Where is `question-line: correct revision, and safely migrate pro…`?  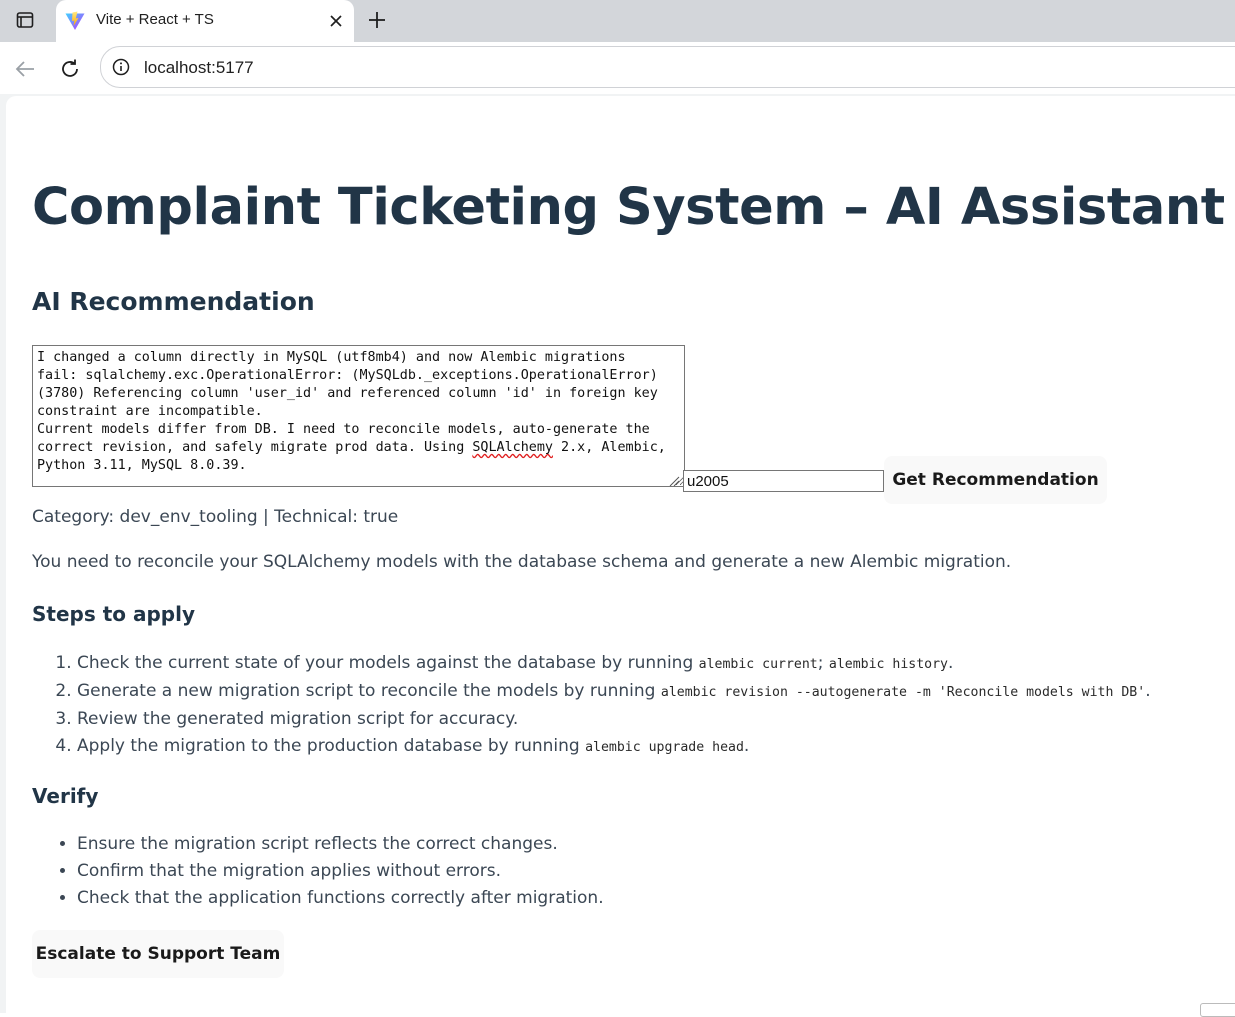
question-line: correct revision, and safely migrate pro… is located at coordinates (358, 448).